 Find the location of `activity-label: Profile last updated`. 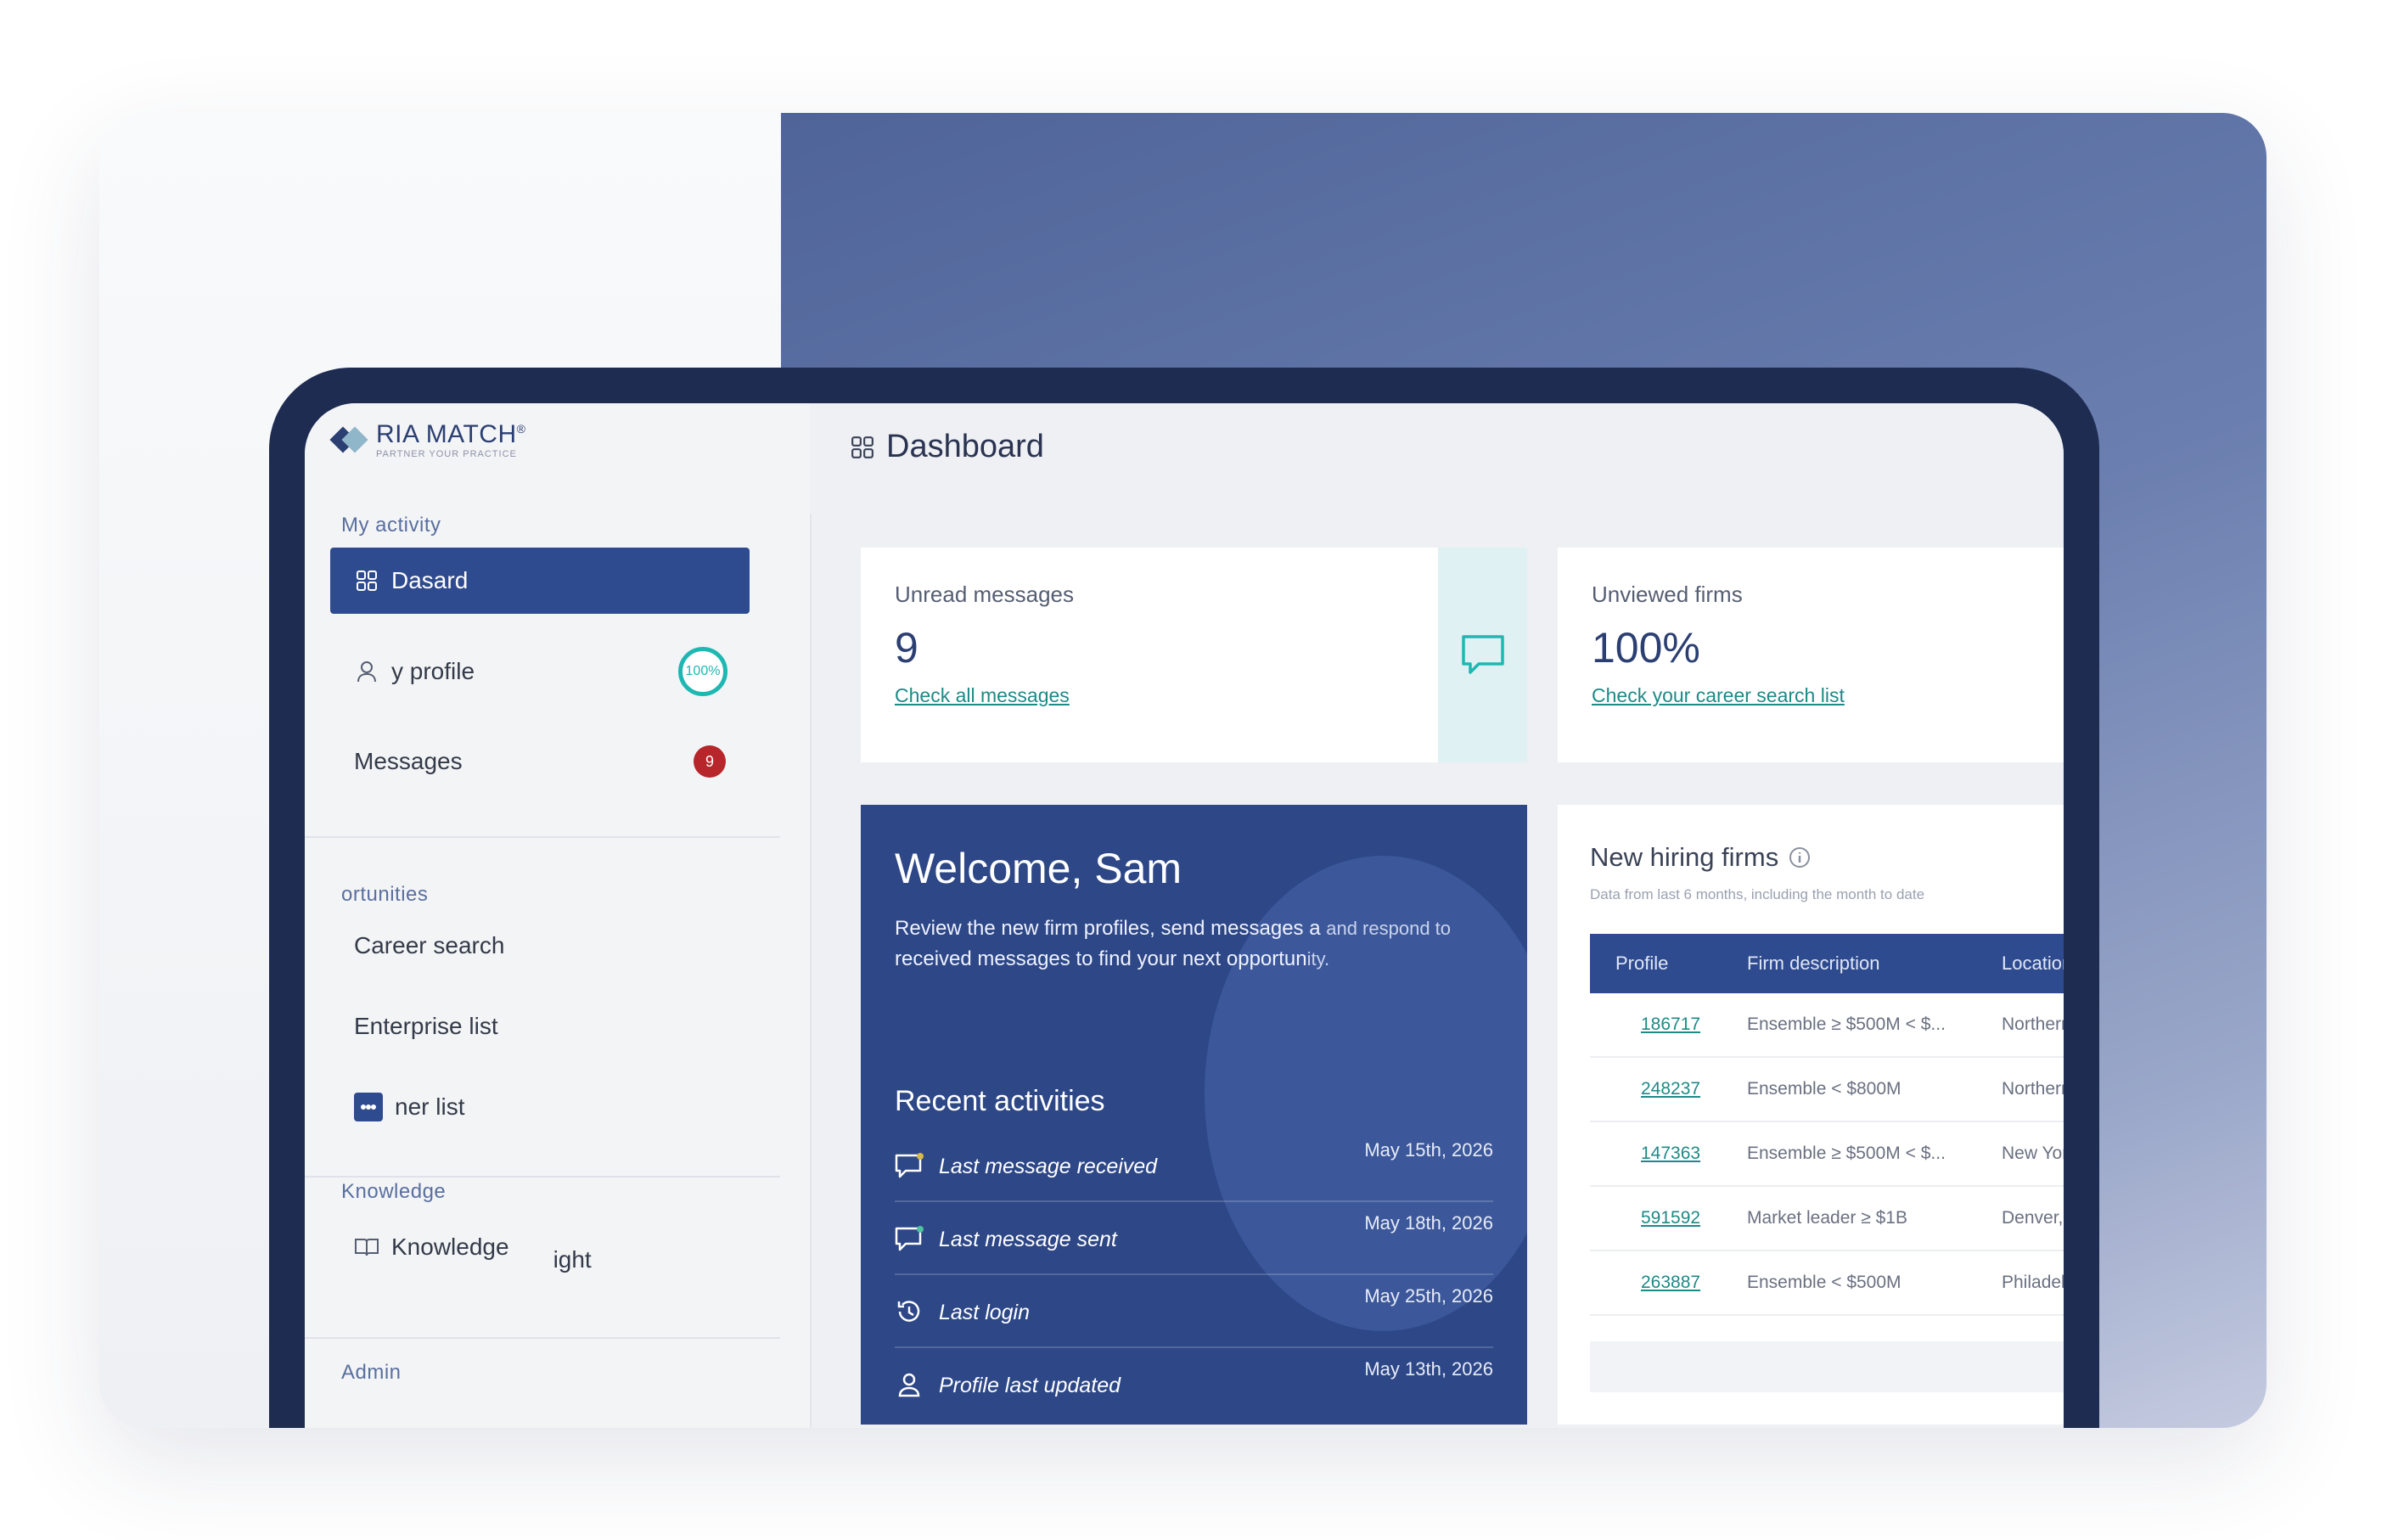

activity-label: Profile last updated is located at coordinates (1030, 1385).